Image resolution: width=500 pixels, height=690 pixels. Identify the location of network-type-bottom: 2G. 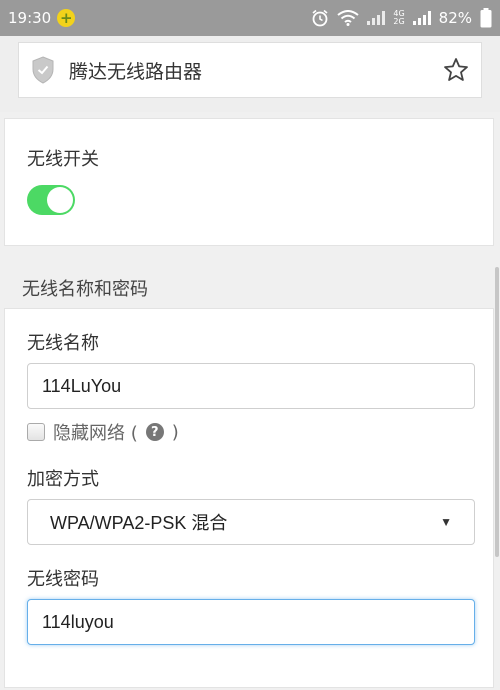
(399, 21).